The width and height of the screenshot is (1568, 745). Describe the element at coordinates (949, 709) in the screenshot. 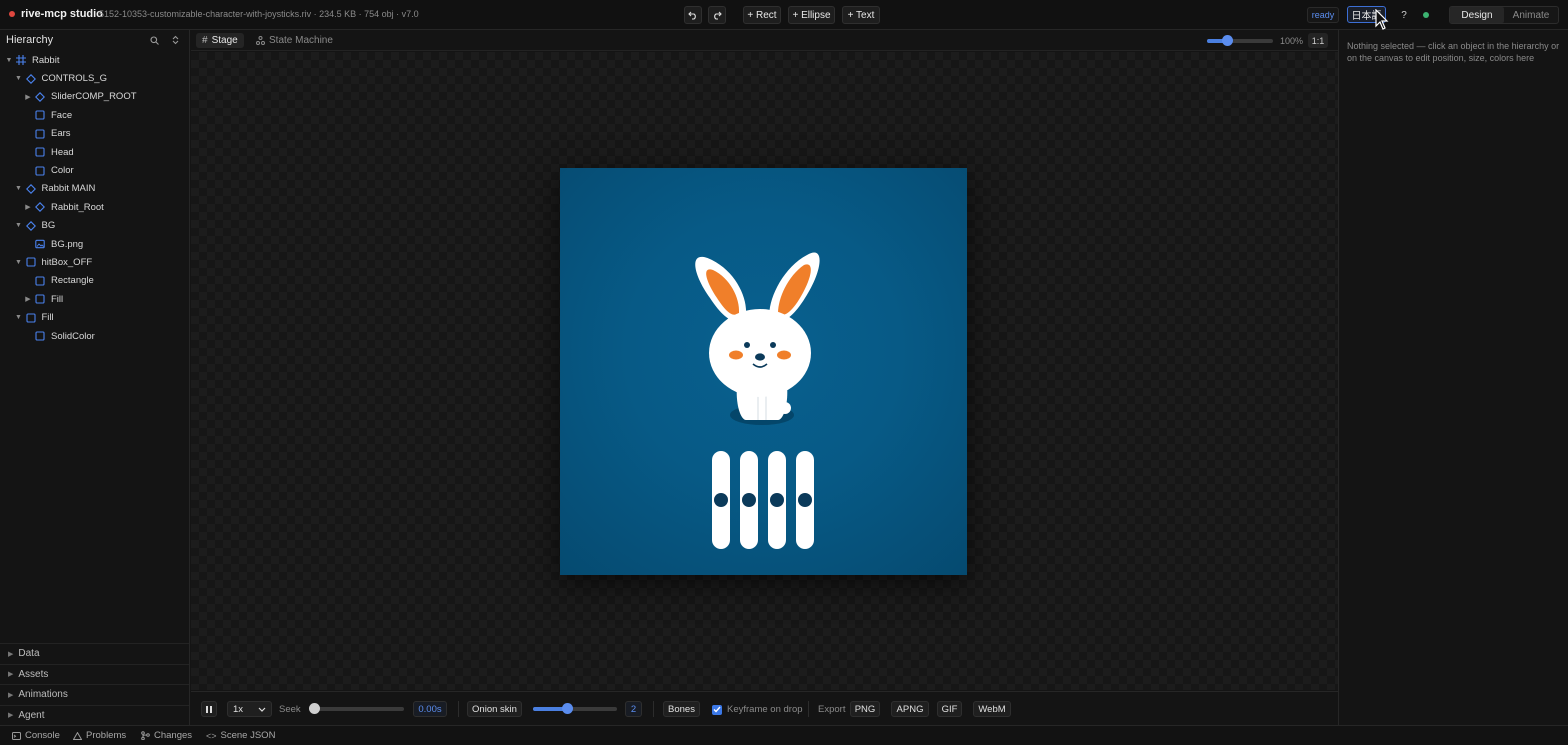

I see `export-gif-button: GIF` at that location.